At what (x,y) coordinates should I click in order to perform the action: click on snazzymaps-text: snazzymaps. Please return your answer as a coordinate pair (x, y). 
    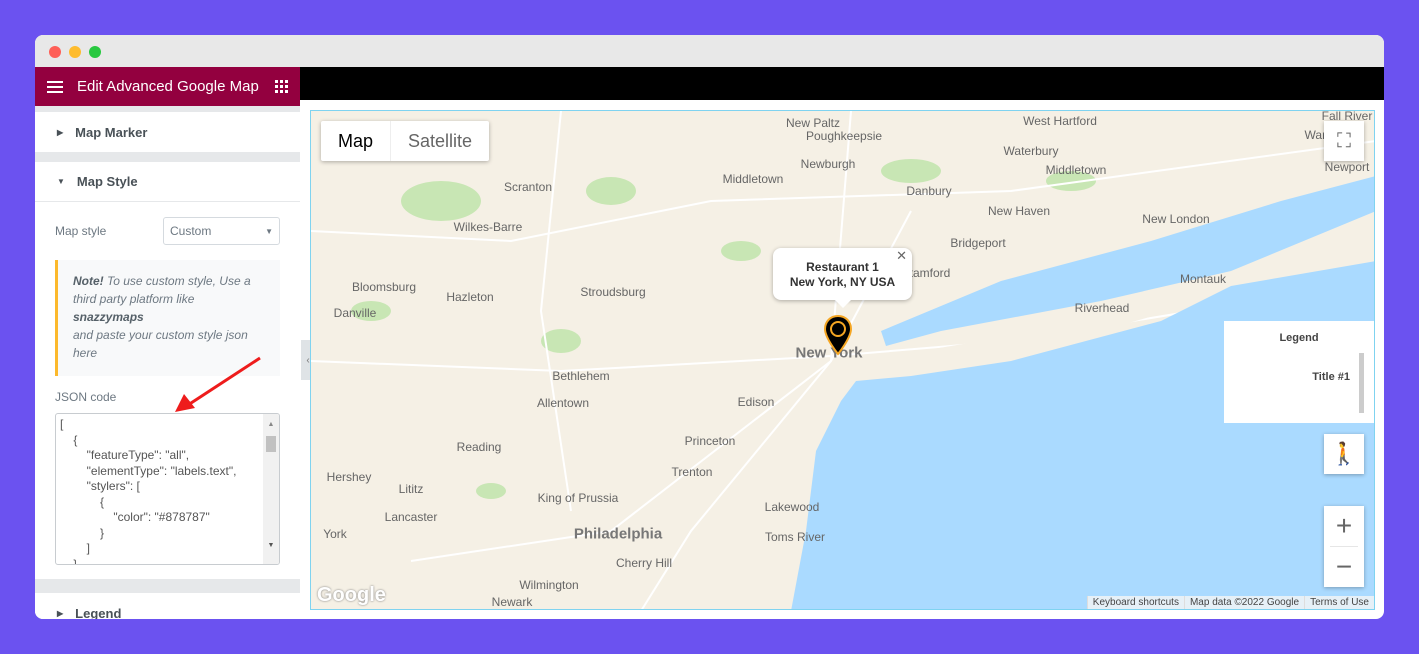
    Looking at the image, I should click on (108, 317).